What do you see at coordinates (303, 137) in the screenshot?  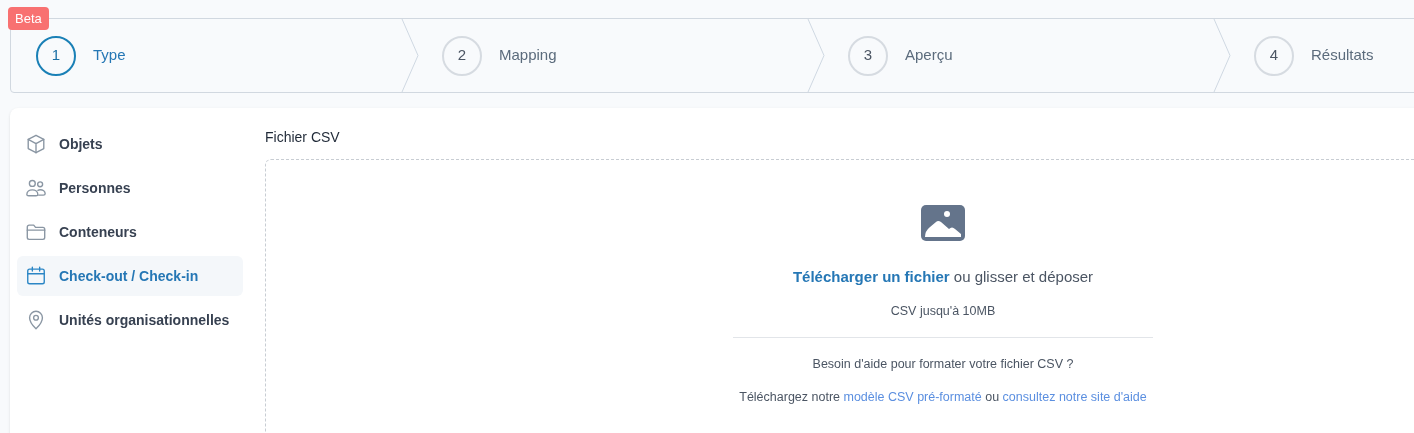 I see `field-label: Fichier CSV` at bounding box center [303, 137].